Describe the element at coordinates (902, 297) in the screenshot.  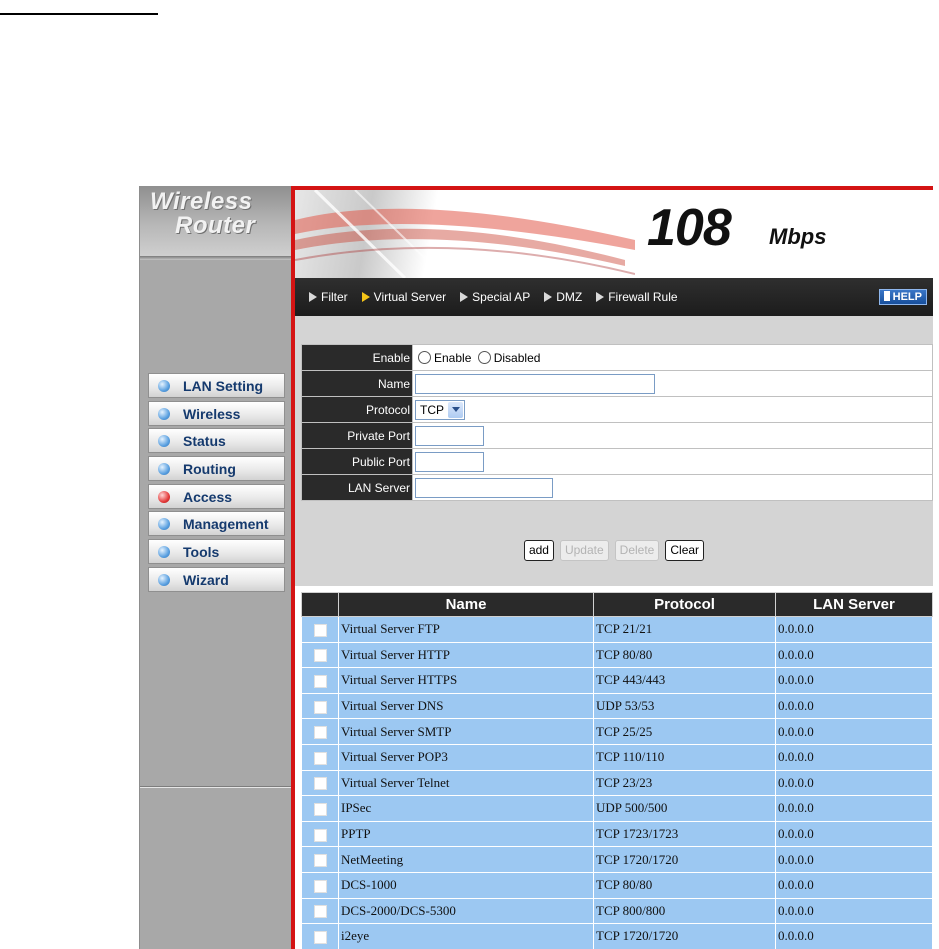
I see `help-button: HELP` at that location.